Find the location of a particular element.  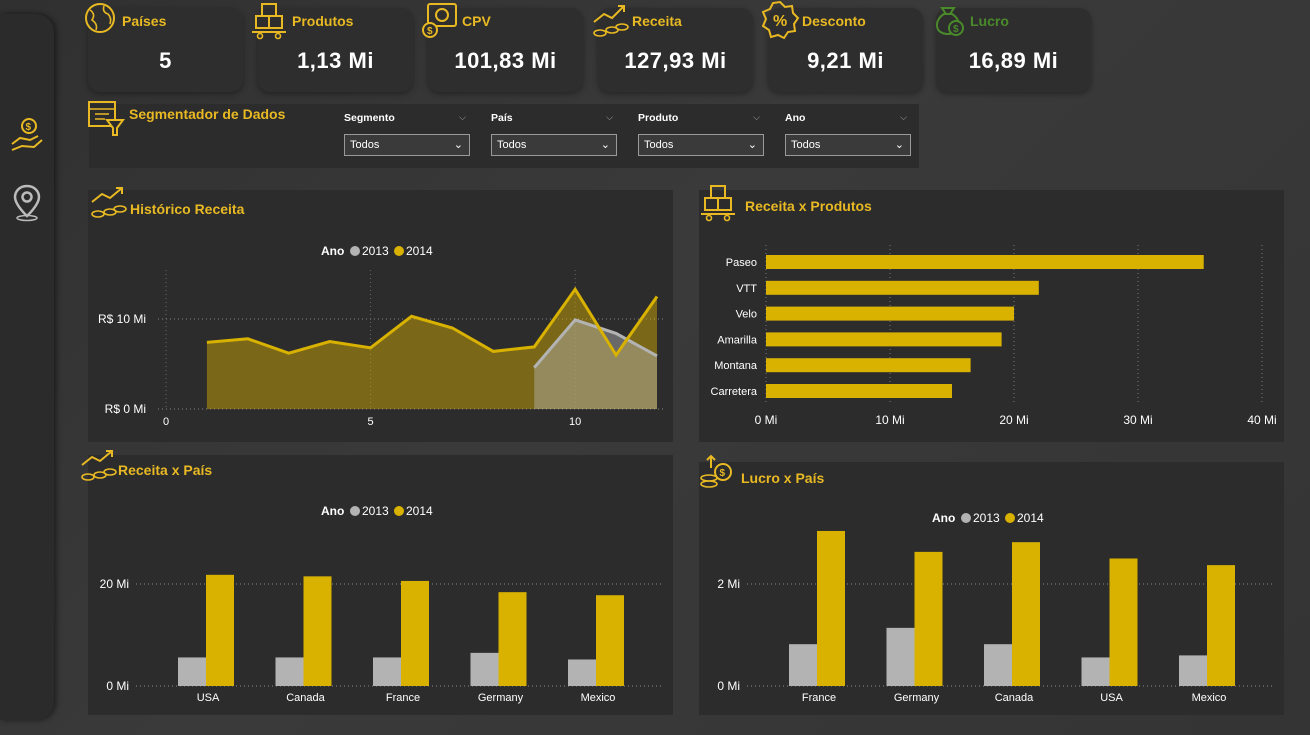

kpi-card-cpv: $ CPV 101,83 Mi is located at coordinates (502, 47).